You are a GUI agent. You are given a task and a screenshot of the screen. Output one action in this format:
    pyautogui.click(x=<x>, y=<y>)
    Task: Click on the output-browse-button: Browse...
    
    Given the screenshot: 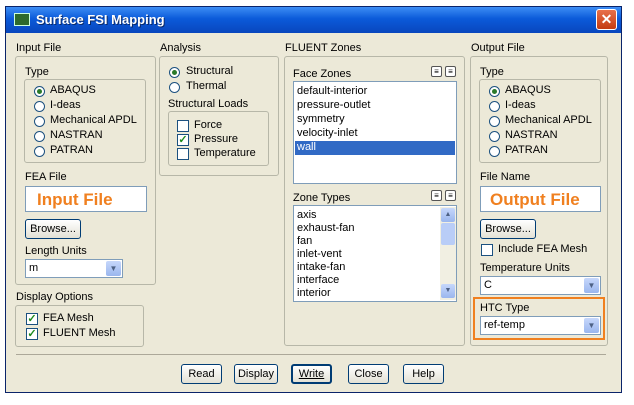 What is the action you would take?
    pyautogui.click(x=508, y=229)
    